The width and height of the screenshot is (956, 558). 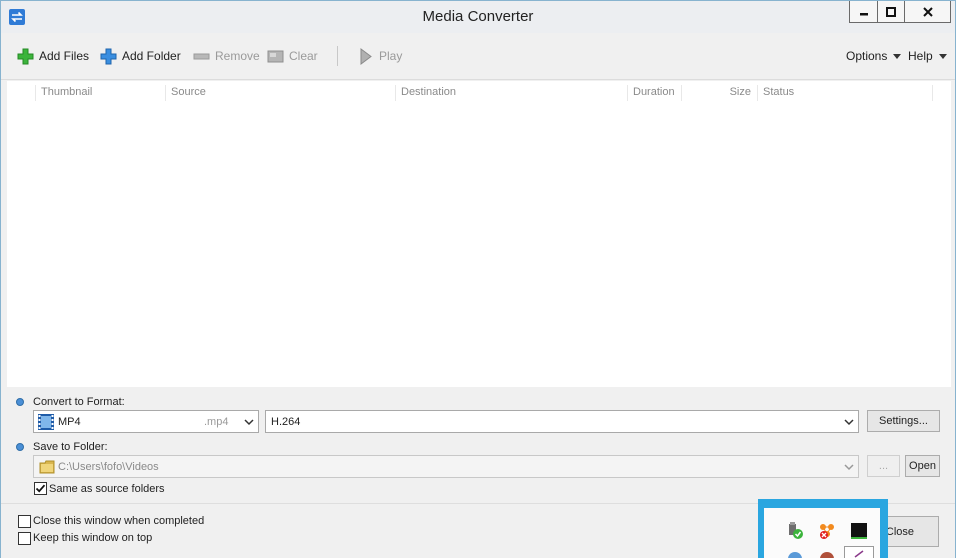 I want to click on keep-on-top-label: Keep this window on top, so click(x=93, y=538).